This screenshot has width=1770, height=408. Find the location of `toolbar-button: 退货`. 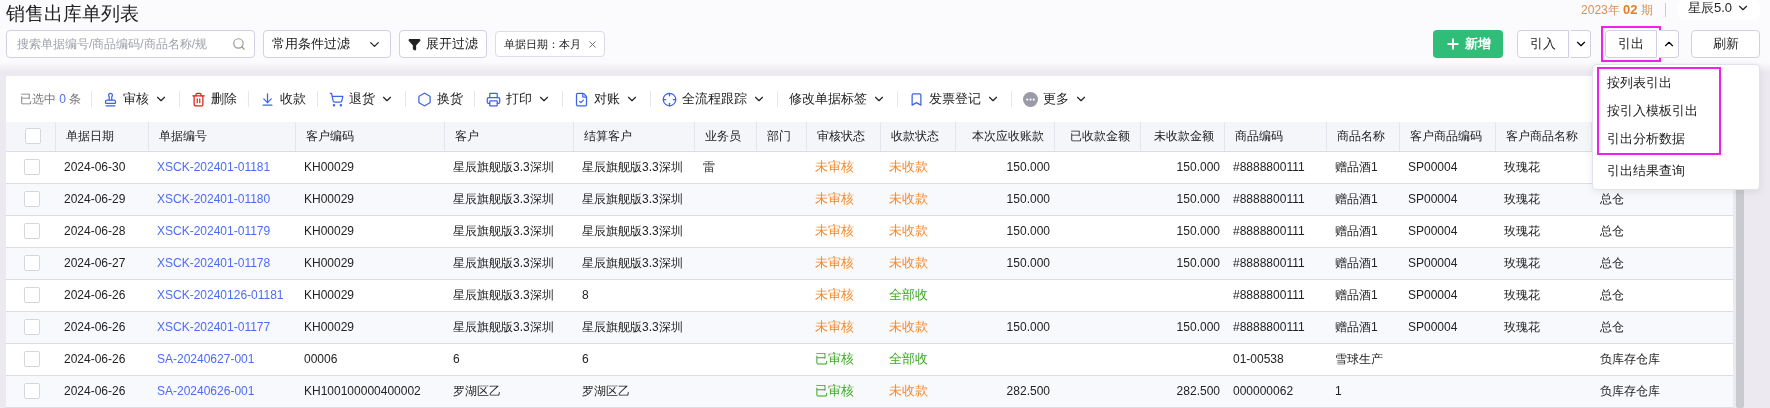

toolbar-button: 退货 is located at coordinates (361, 99).